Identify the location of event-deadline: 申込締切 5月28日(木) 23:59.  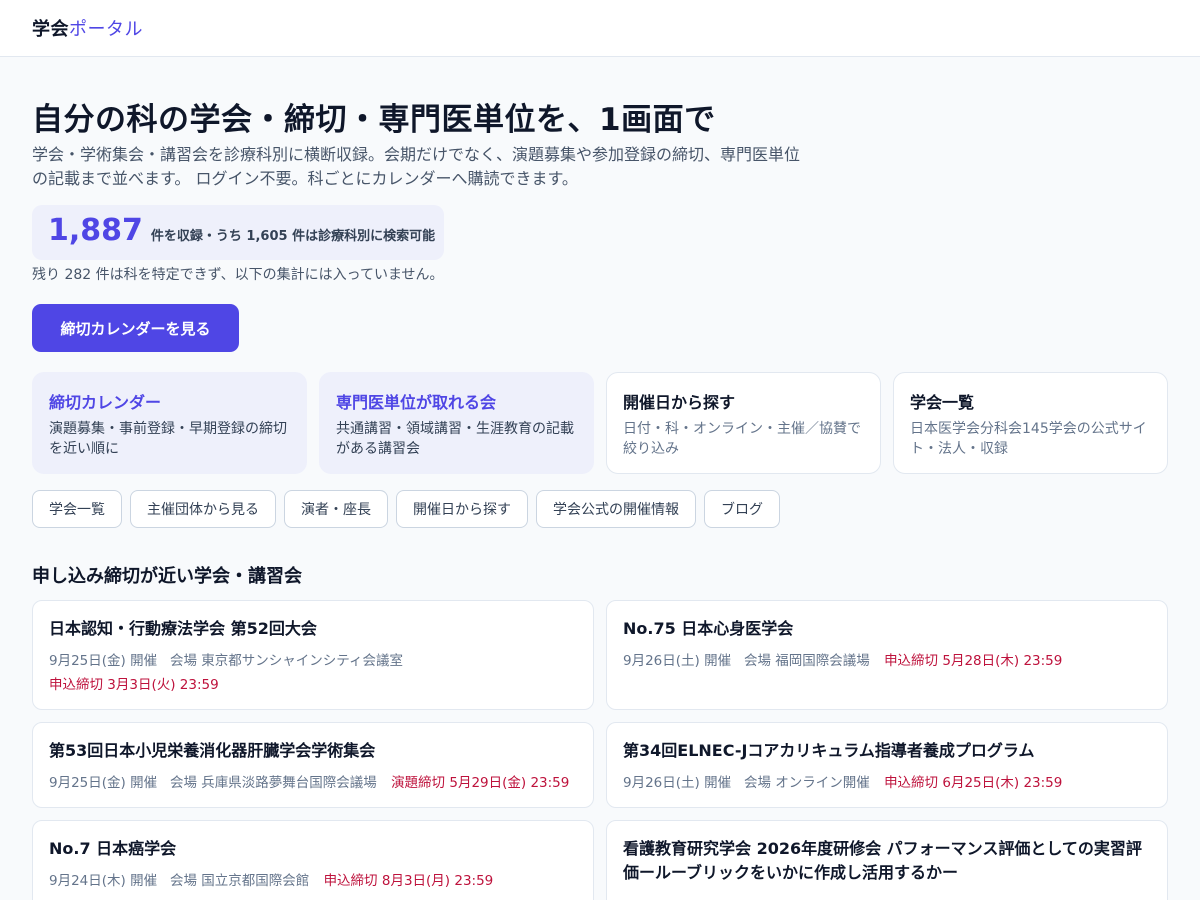
(973, 661).